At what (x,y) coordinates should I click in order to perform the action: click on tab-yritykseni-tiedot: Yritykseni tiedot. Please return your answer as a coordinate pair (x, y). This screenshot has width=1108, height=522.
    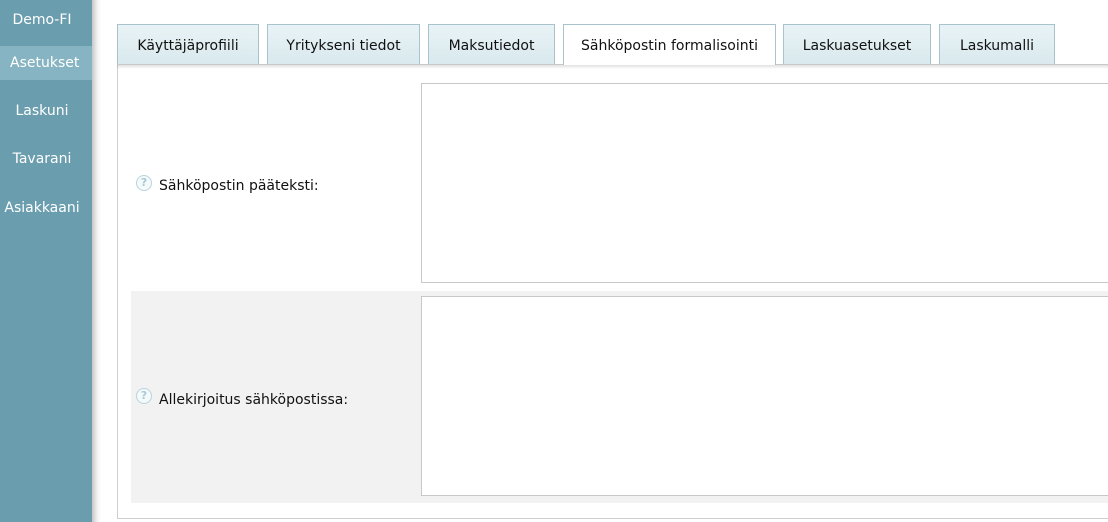
    Looking at the image, I should click on (343, 44).